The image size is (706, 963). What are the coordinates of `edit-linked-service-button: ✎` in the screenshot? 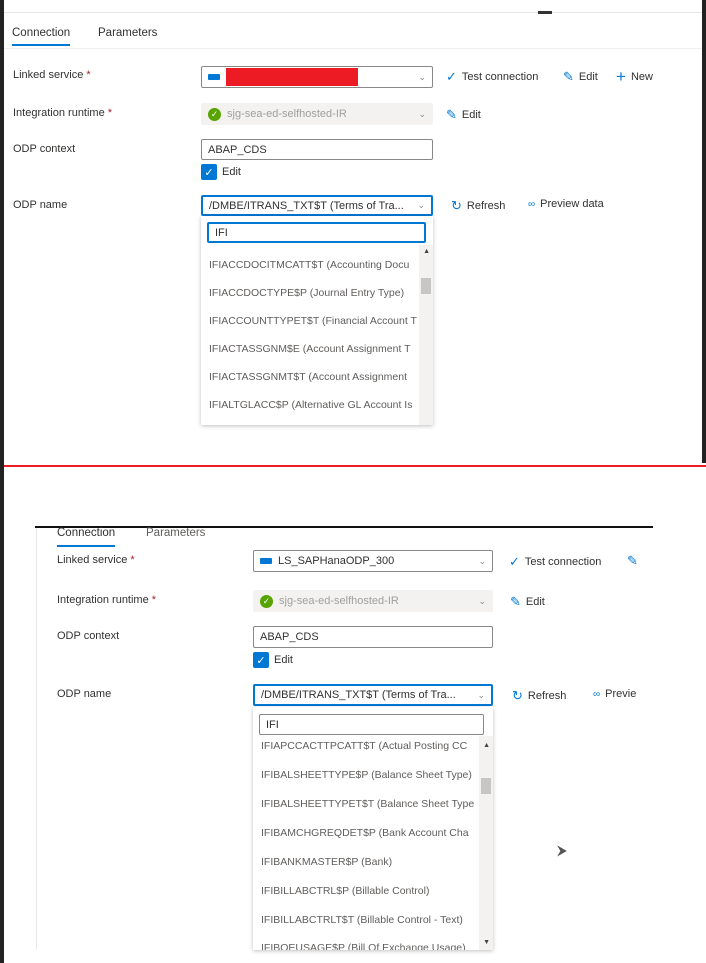 It's located at (640, 561).